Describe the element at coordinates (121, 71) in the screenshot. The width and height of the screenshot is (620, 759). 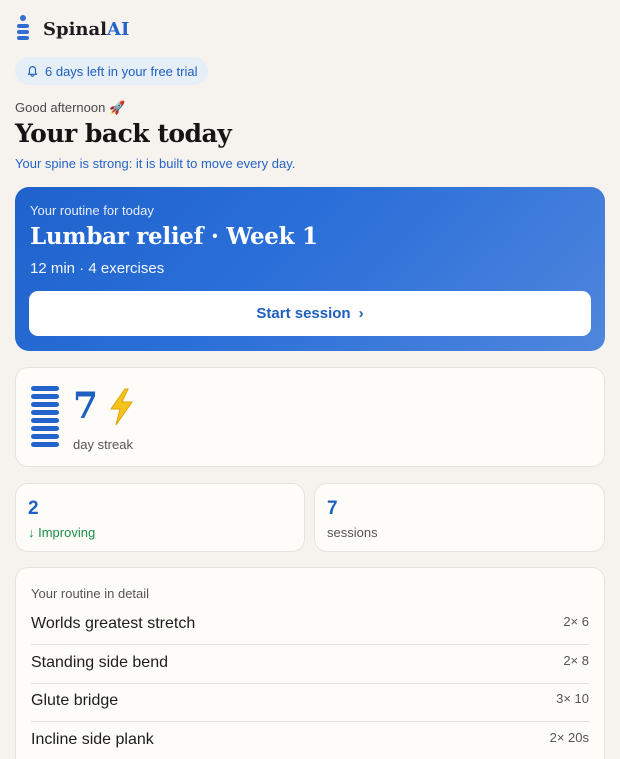
I see `trial-text: 6 days left in your free trial` at that location.